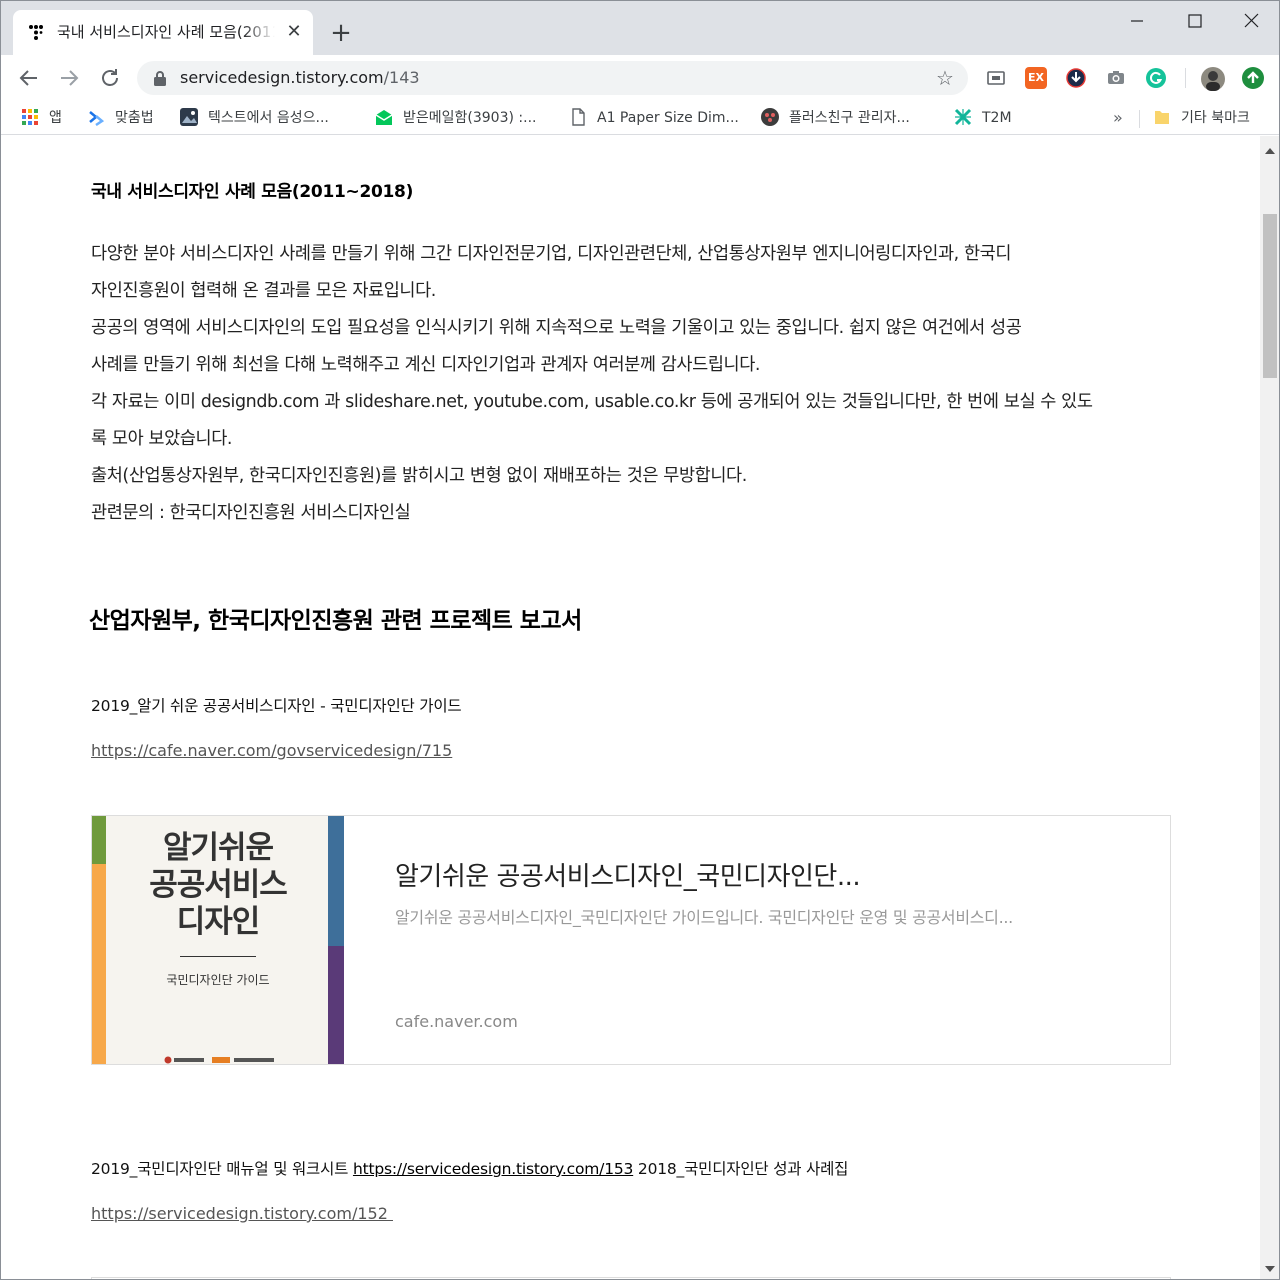 The image size is (1280, 1280). Describe the element at coordinates (252, 192) in the screenshot. I see `post-title: 국내 서비스디자인 사례 모음(2011~2018)` at that location.